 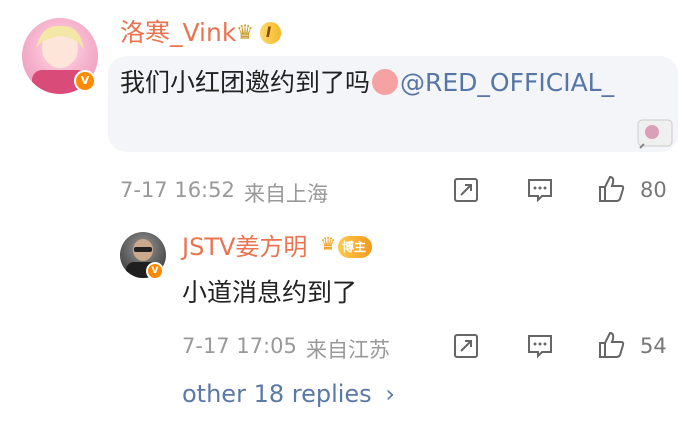 What do you see at coordinates (270, 292) in the screenshot?
I see `reply-text: 小道消息约到了` at bounding box center [270, 292].